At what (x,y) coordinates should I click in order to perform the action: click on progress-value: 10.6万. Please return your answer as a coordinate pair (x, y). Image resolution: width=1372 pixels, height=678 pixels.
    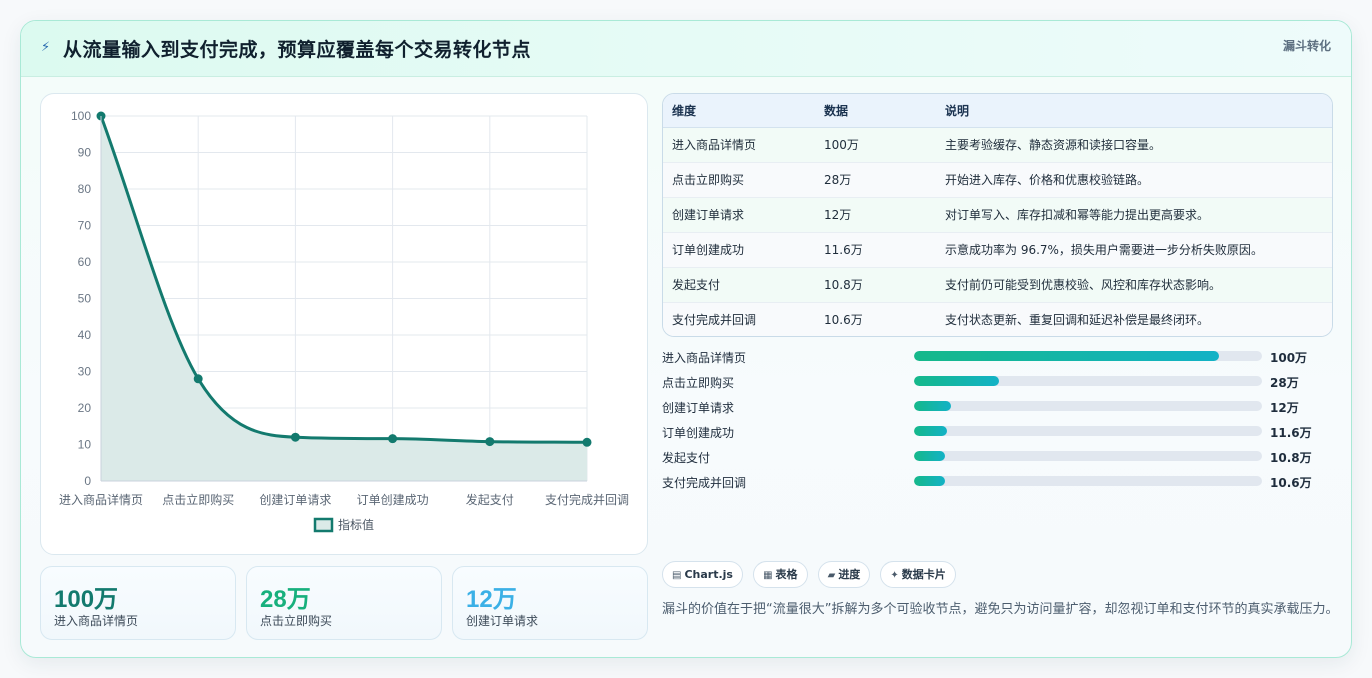
    Looking at the image, I should click on (1291, 483).